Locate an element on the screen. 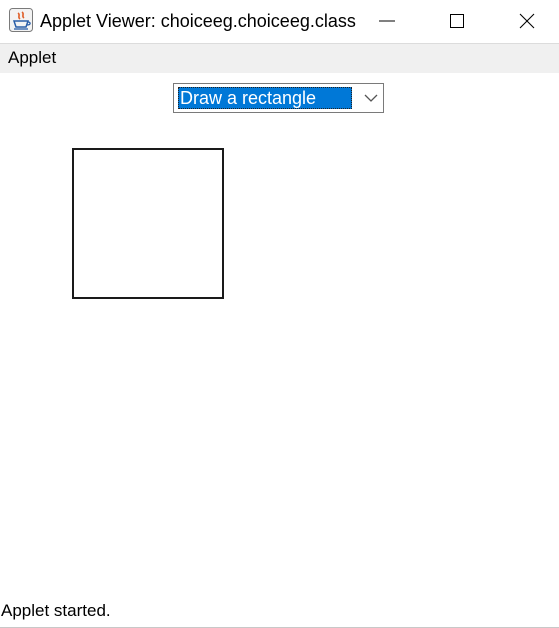 The height and width of the screenshot is (628, 559). title-bar: Applet Viewer: choiceeg.choiceeg.class is located at coordinates (279, 21).